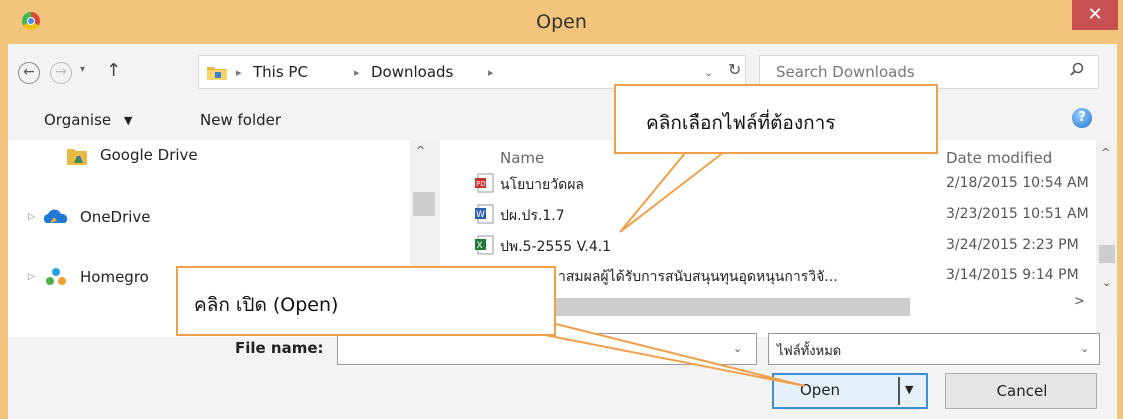  I want to click on callout-select-file: คลิกเลือกไฟล์ที่ต้องการ, so click(776, 119).